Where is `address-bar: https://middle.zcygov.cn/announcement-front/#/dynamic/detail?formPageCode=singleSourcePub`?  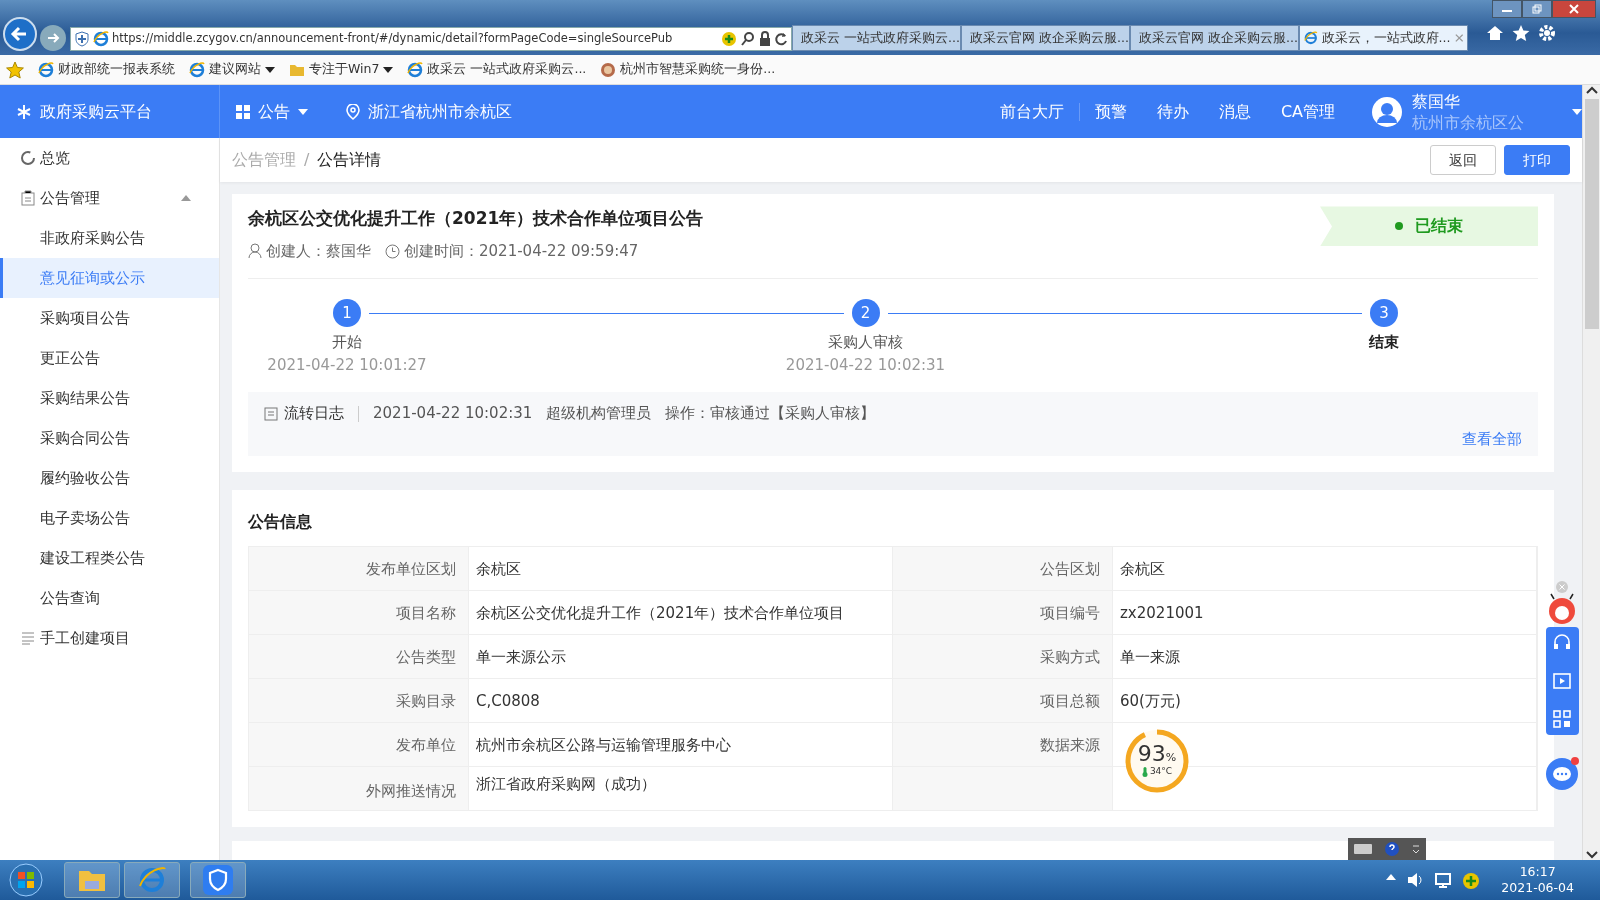 address-bar: https://middle.zcygov.cn/announcement-front/#/dynamic/detail?formPageCode=singleSourcePub is located at coordinates (431, 39).